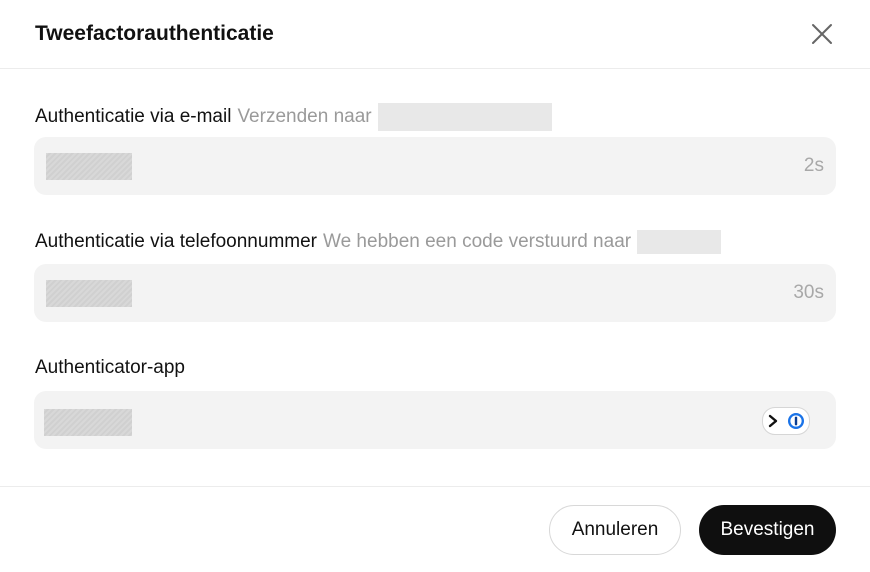 The image size is (870, 572). I want to click on phone-hint: We hebben een code verstuurd naar, so click(477, 241).